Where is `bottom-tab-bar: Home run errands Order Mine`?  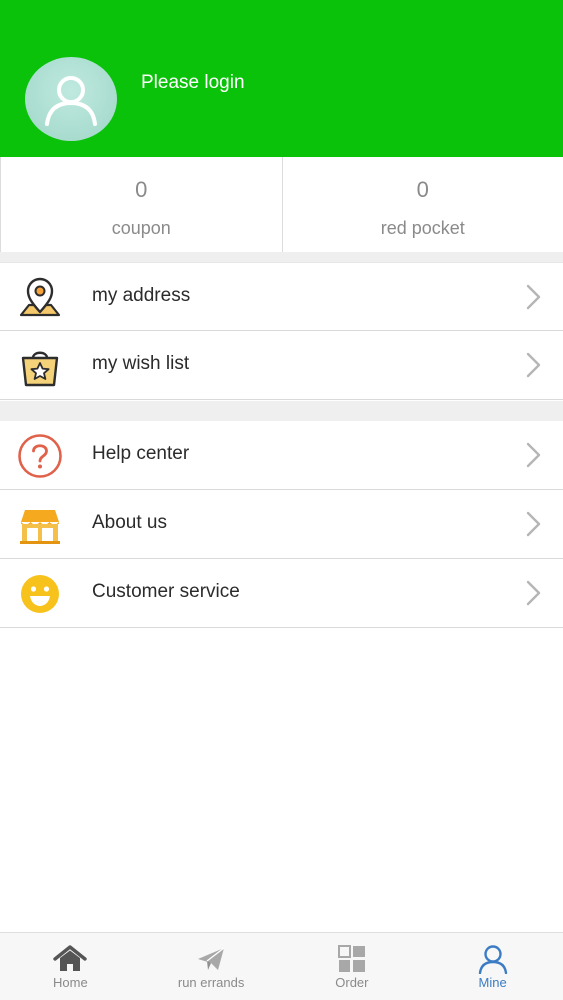
bottom-tab-bar: Home run errands Order Mine is located at coordinates (281, 966).